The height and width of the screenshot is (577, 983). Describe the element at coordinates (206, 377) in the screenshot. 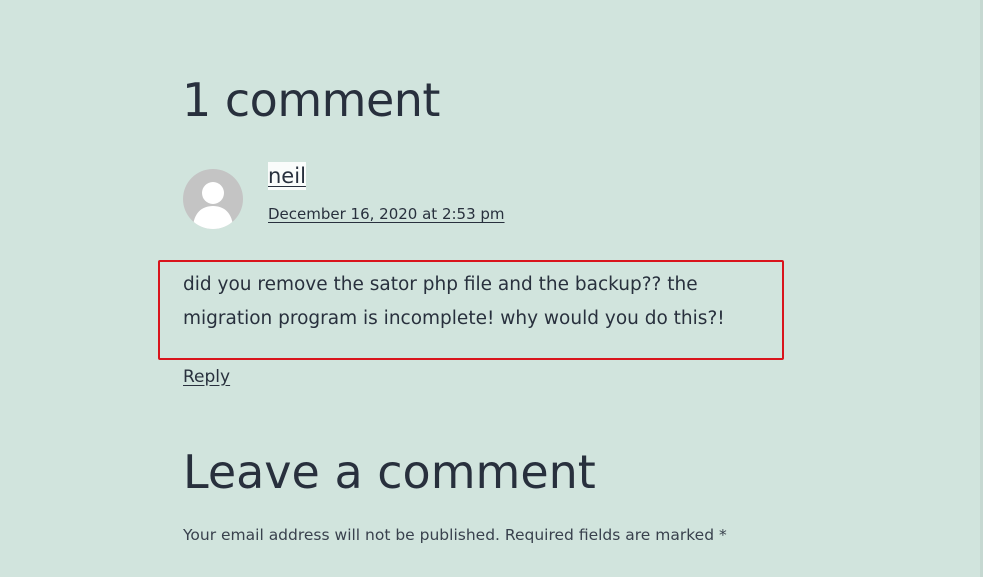

I see `reply-link: Reply` at that location.